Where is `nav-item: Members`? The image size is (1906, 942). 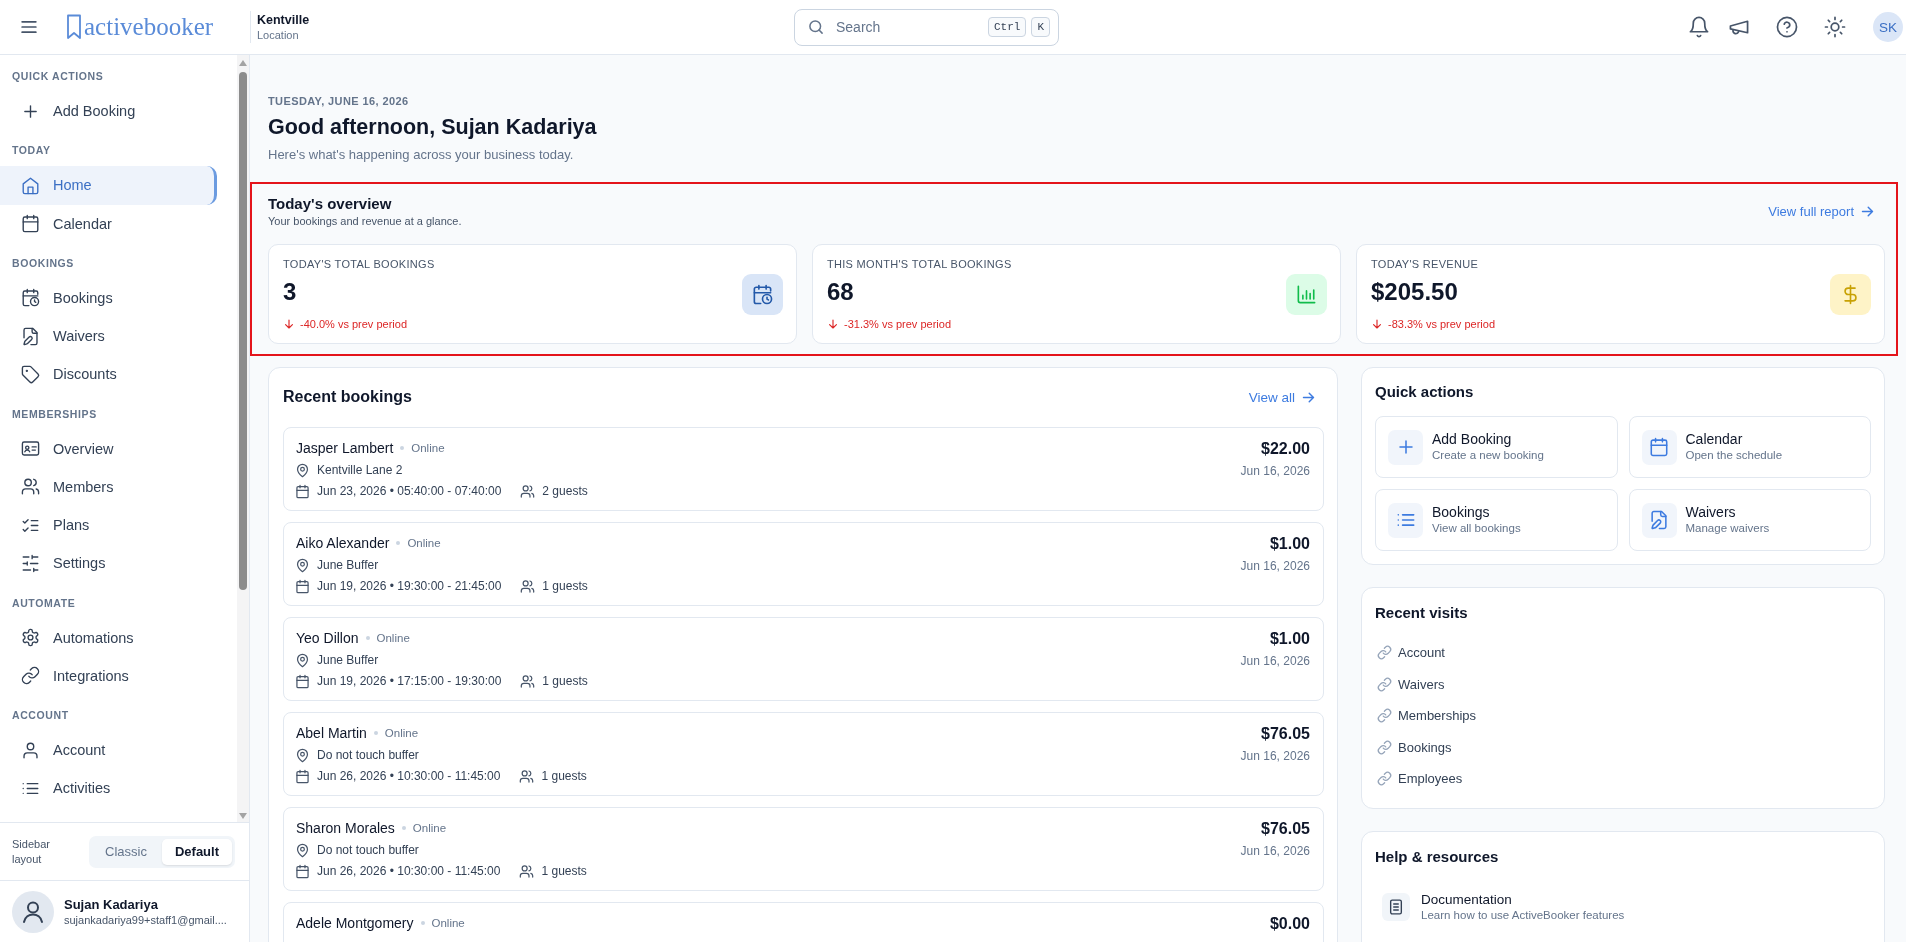
nav-item: Members is located at coordinates (108, 486).